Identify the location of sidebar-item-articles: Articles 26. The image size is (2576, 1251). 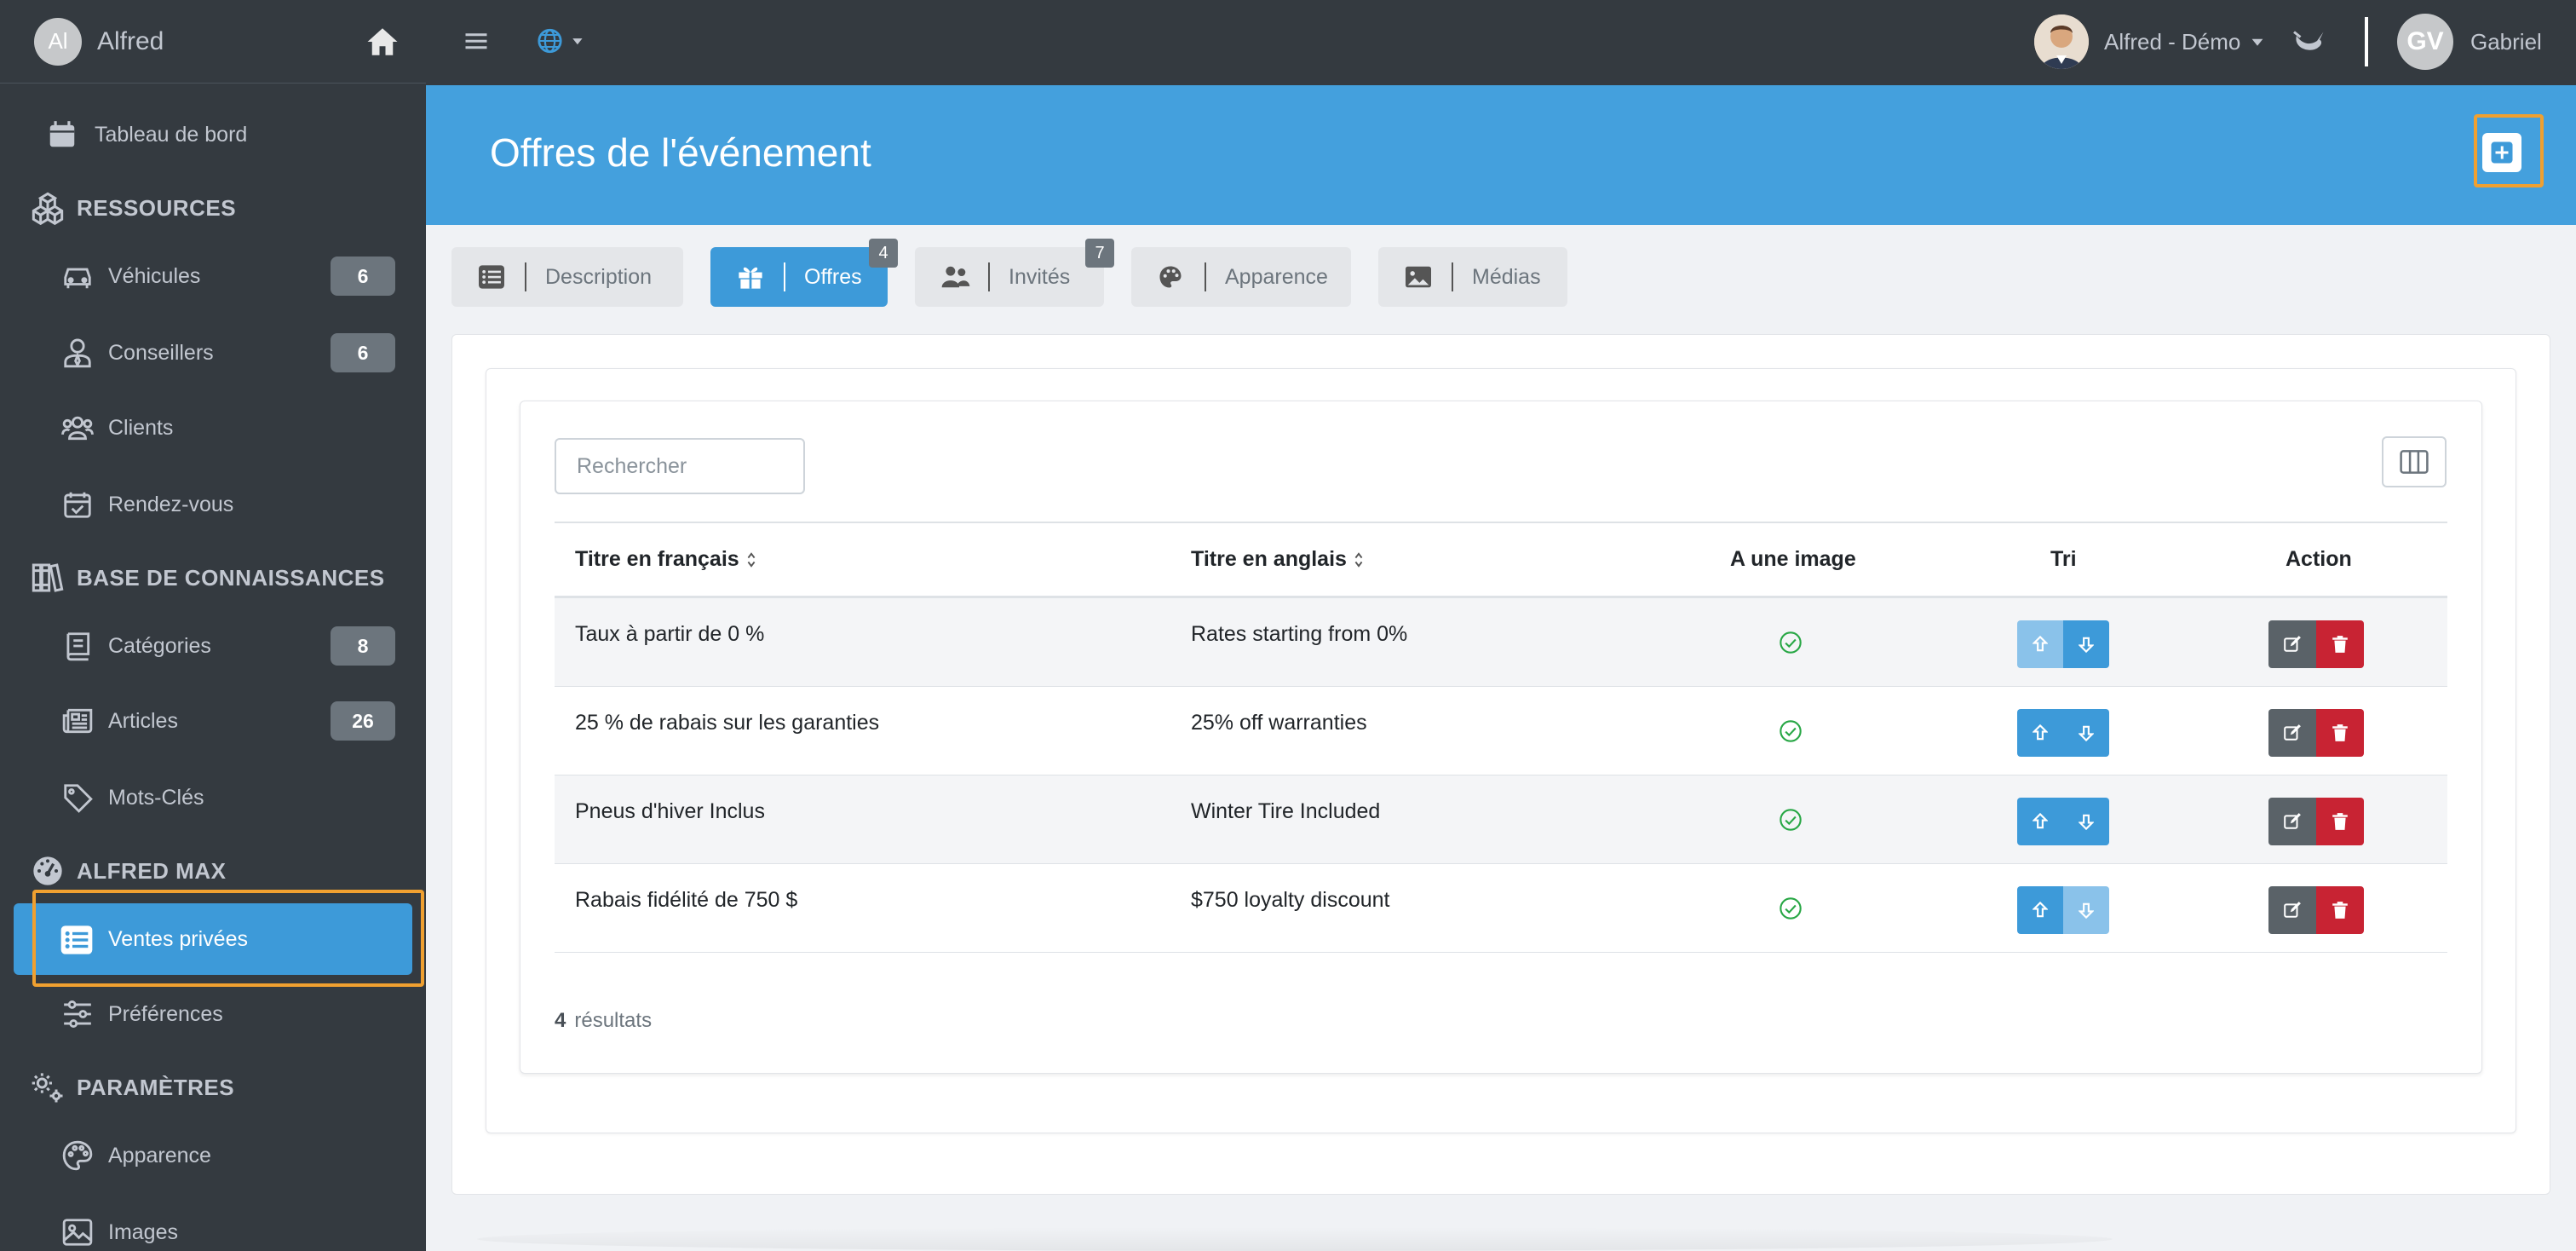
(213, 721).